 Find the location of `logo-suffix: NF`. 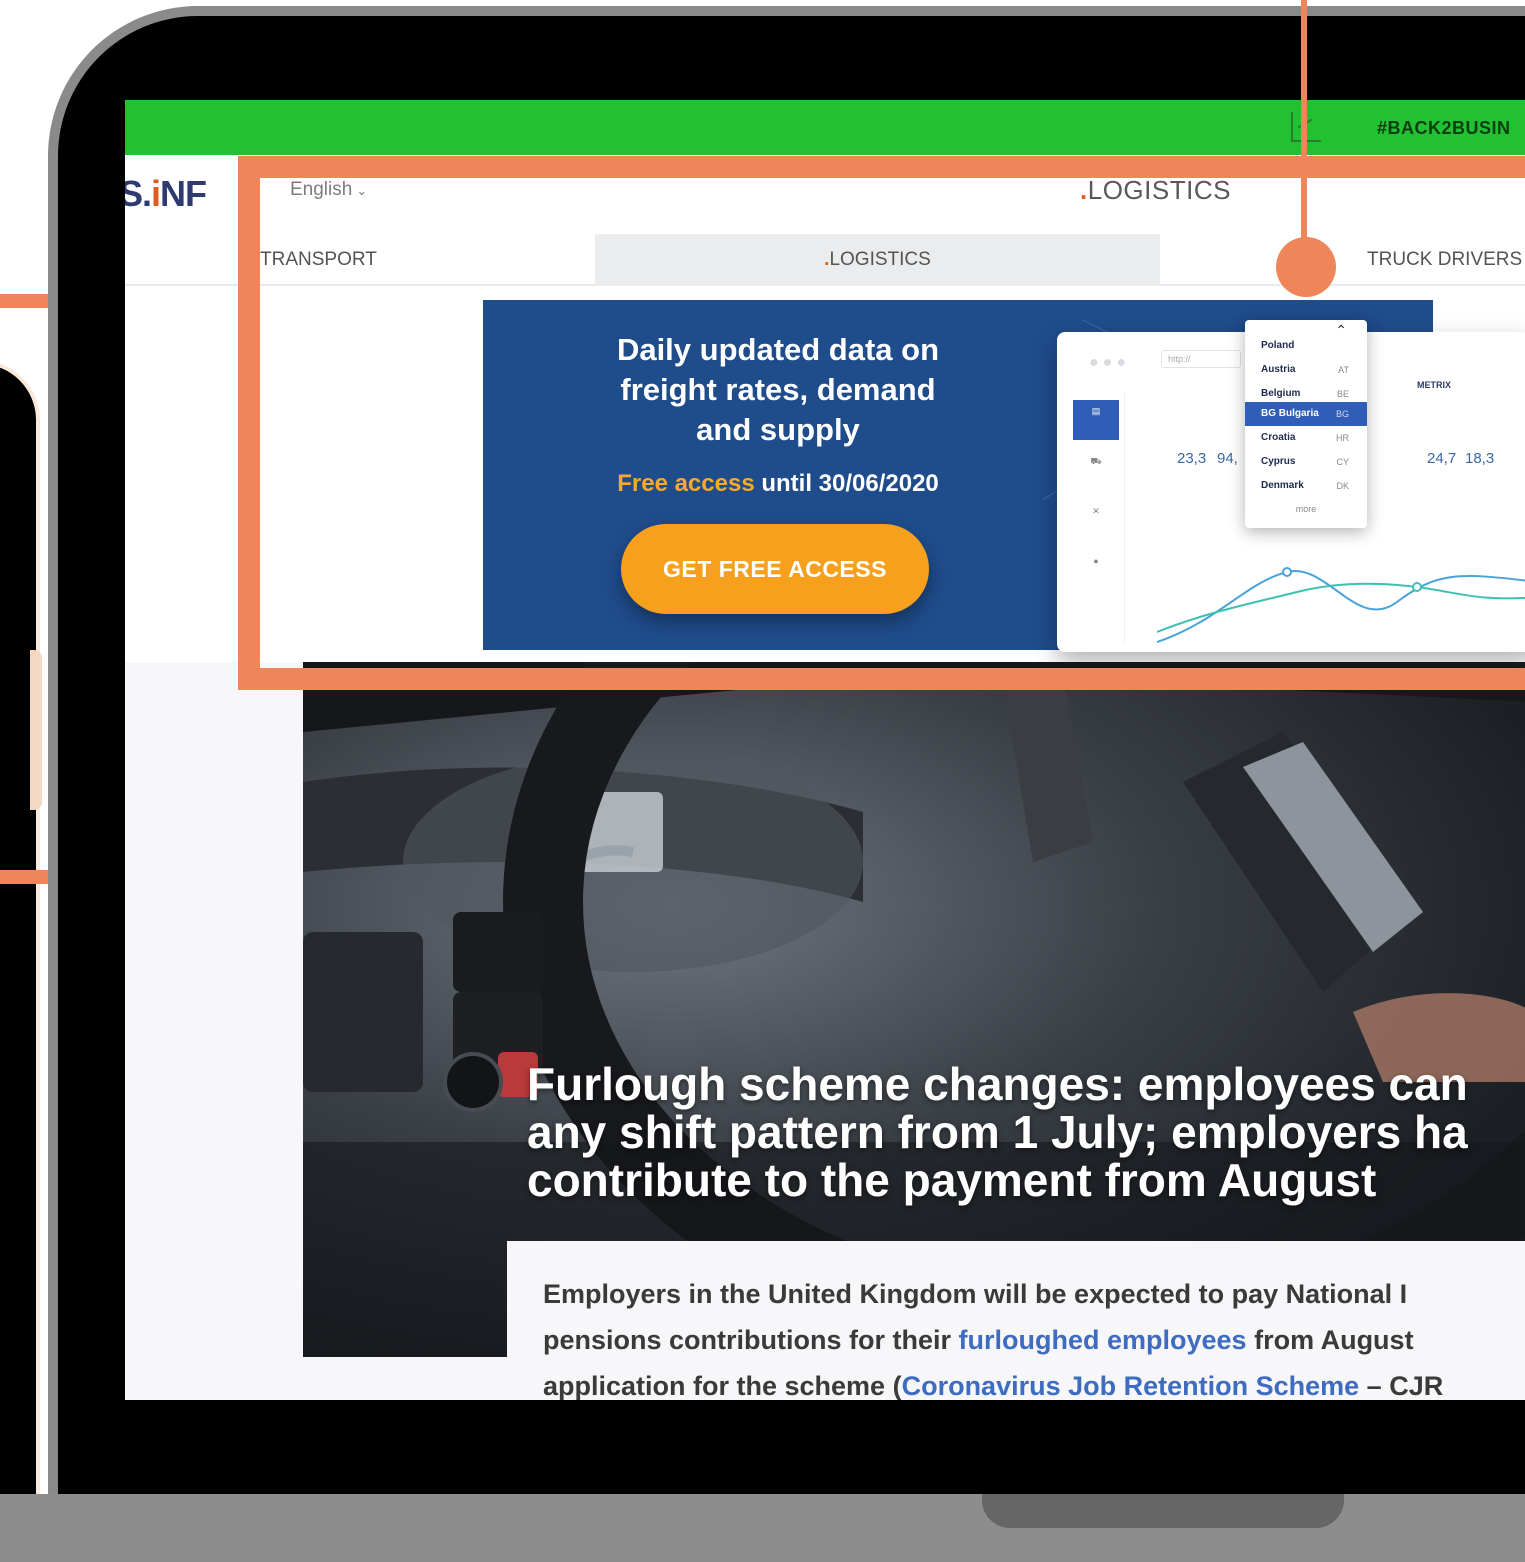

logo-suffix: NF is located at coordinates (183, 193).